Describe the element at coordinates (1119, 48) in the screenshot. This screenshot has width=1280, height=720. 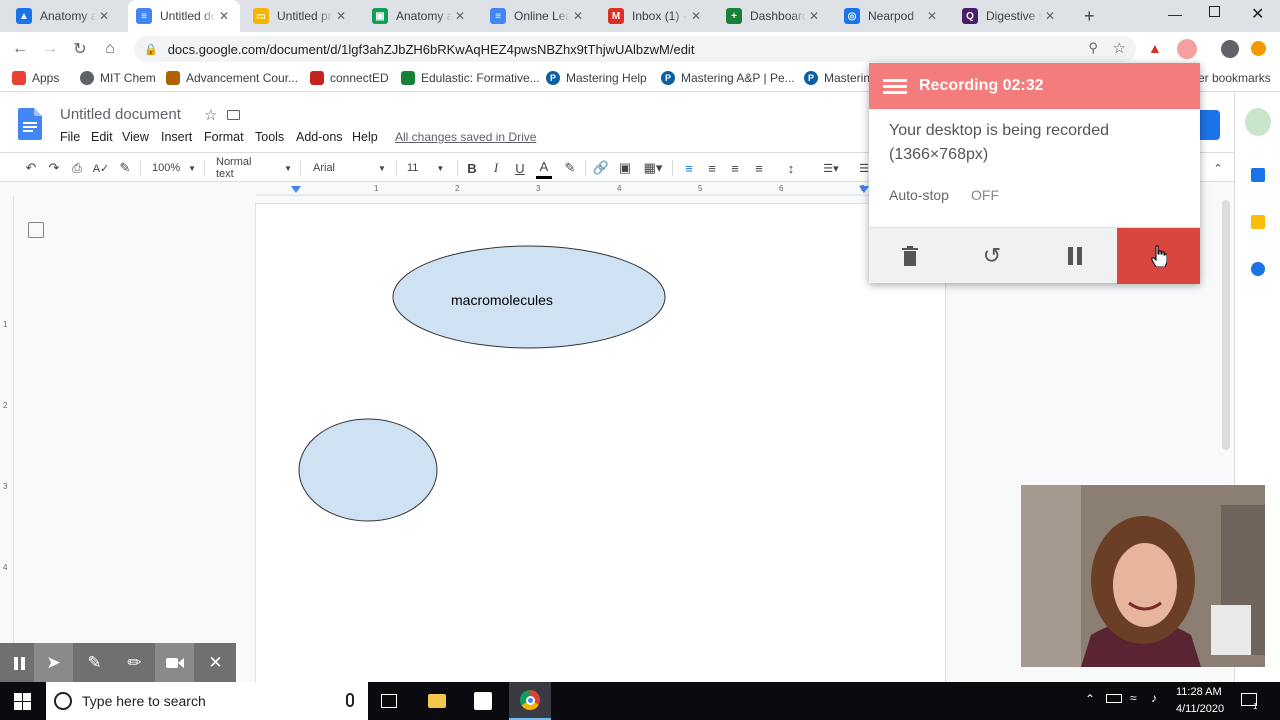
I see `bookmark-star-icon: ☆` at that location.